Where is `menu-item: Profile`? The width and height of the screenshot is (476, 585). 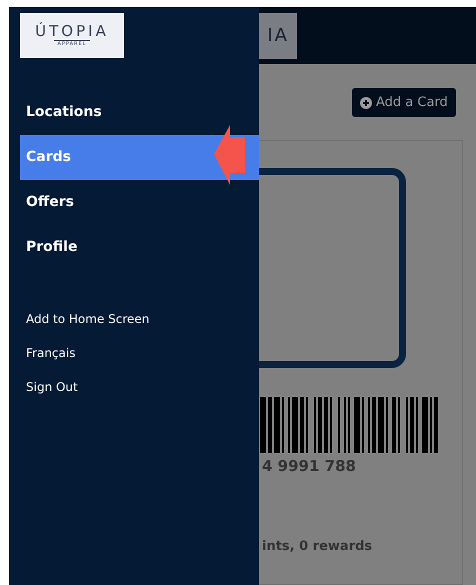
menu-item: Profile is located at coordinates (139, 247).